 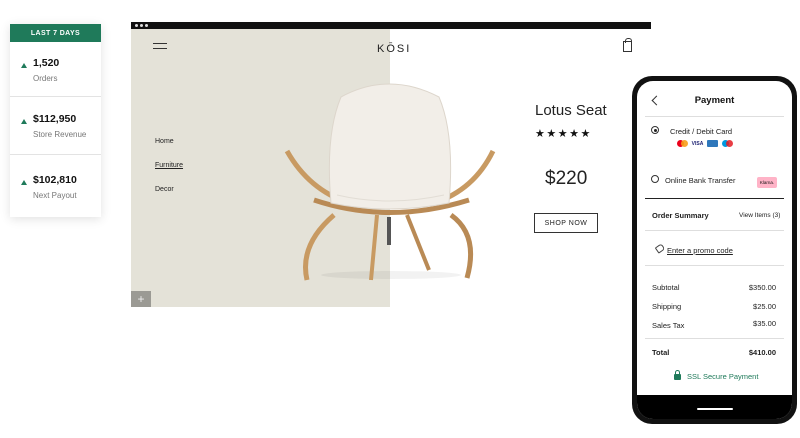 I want to click on phone-bottom-bar, so click(x=714, y=407).